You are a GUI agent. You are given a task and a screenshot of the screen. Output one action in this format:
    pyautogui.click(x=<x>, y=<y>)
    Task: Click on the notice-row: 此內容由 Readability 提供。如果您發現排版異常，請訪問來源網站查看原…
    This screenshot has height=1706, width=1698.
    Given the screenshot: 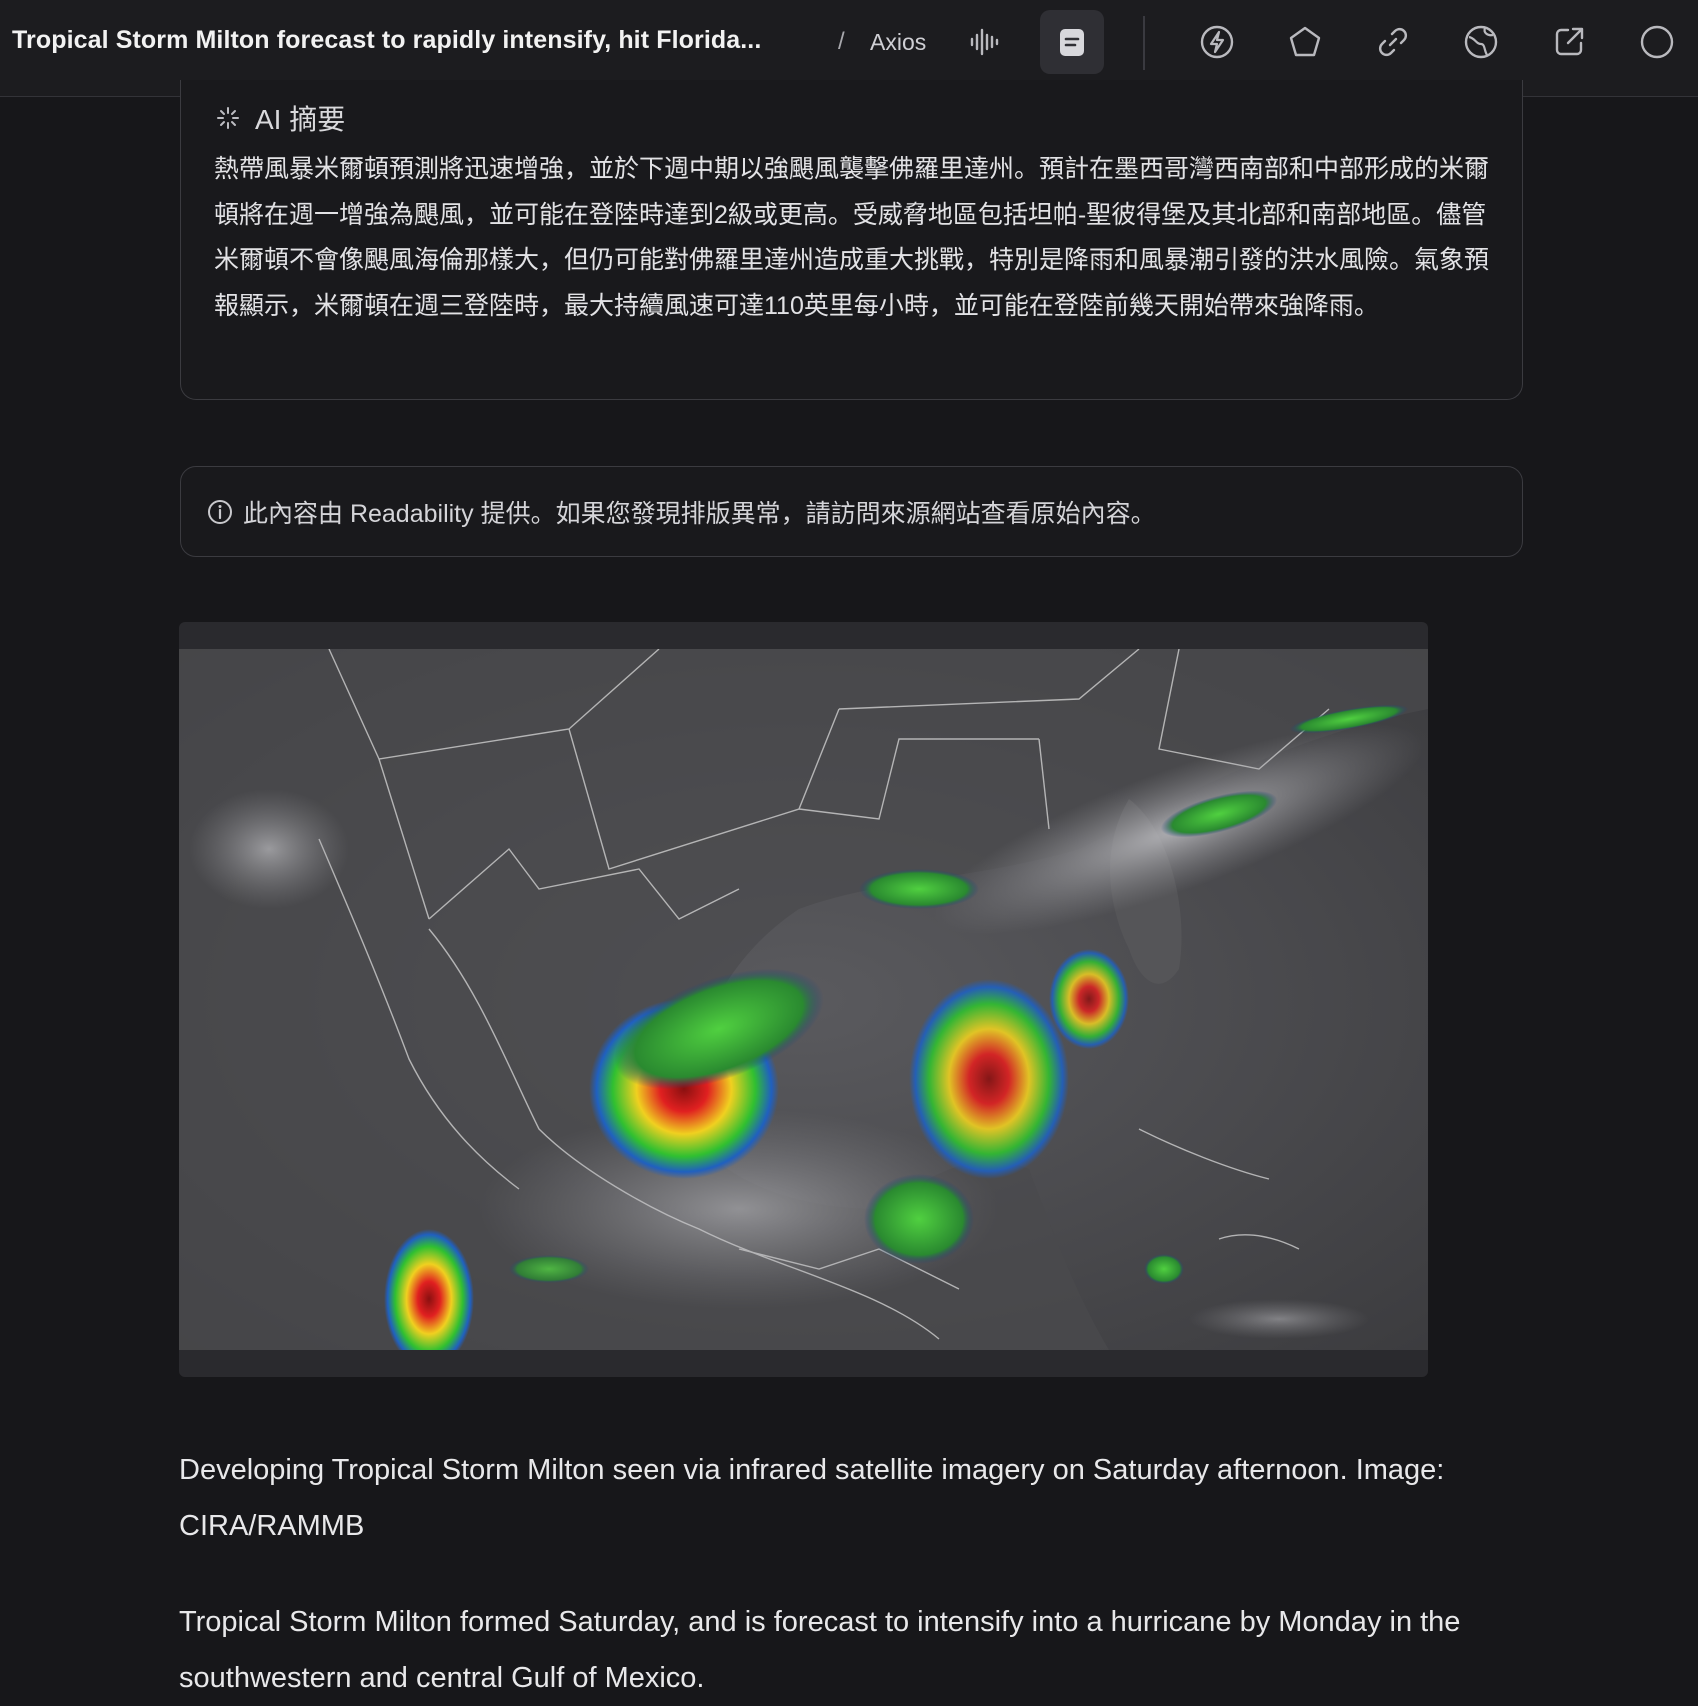 What is the action you would take?
    pyautogui.click(x=681, y=512)
    